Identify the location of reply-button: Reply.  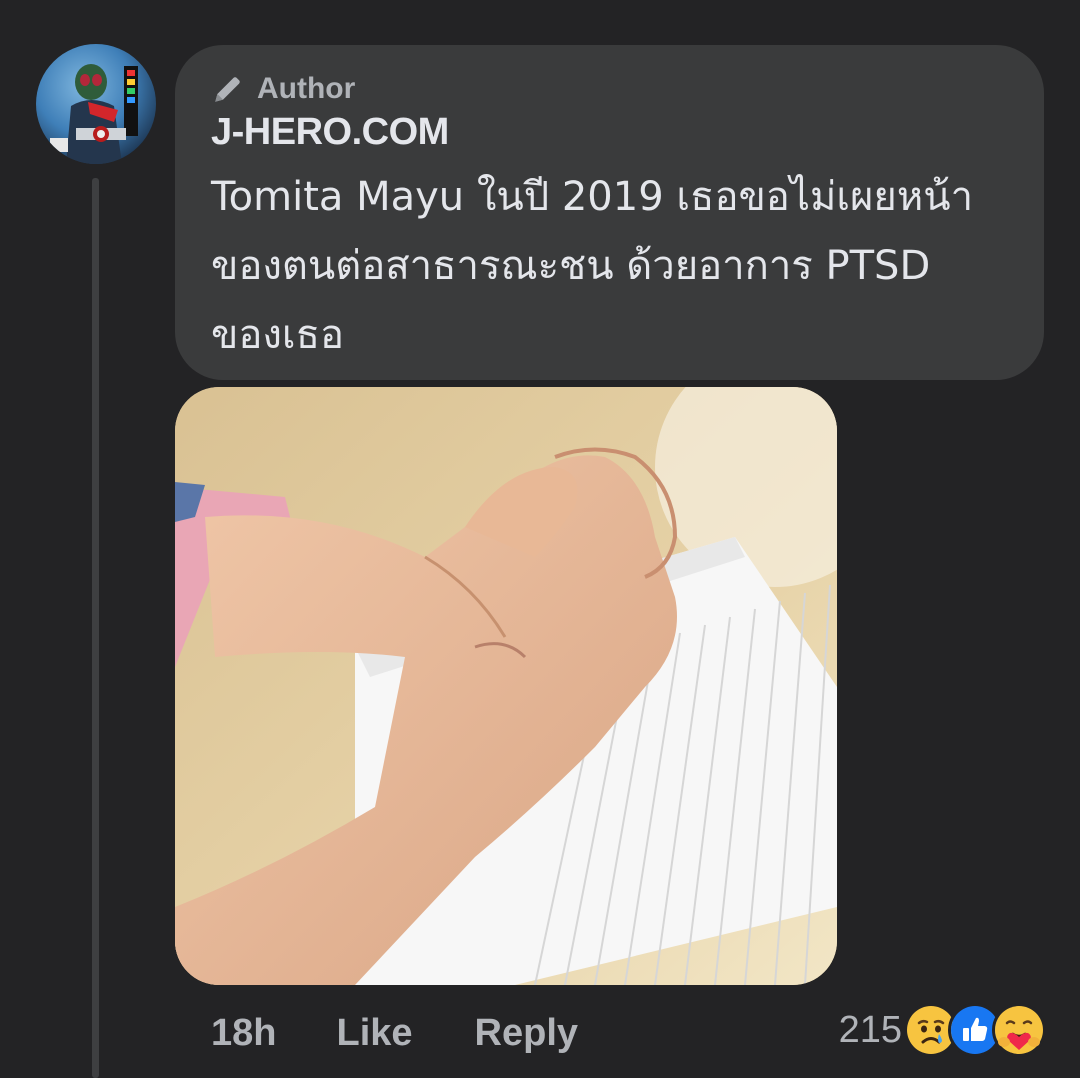
(526, 1033).